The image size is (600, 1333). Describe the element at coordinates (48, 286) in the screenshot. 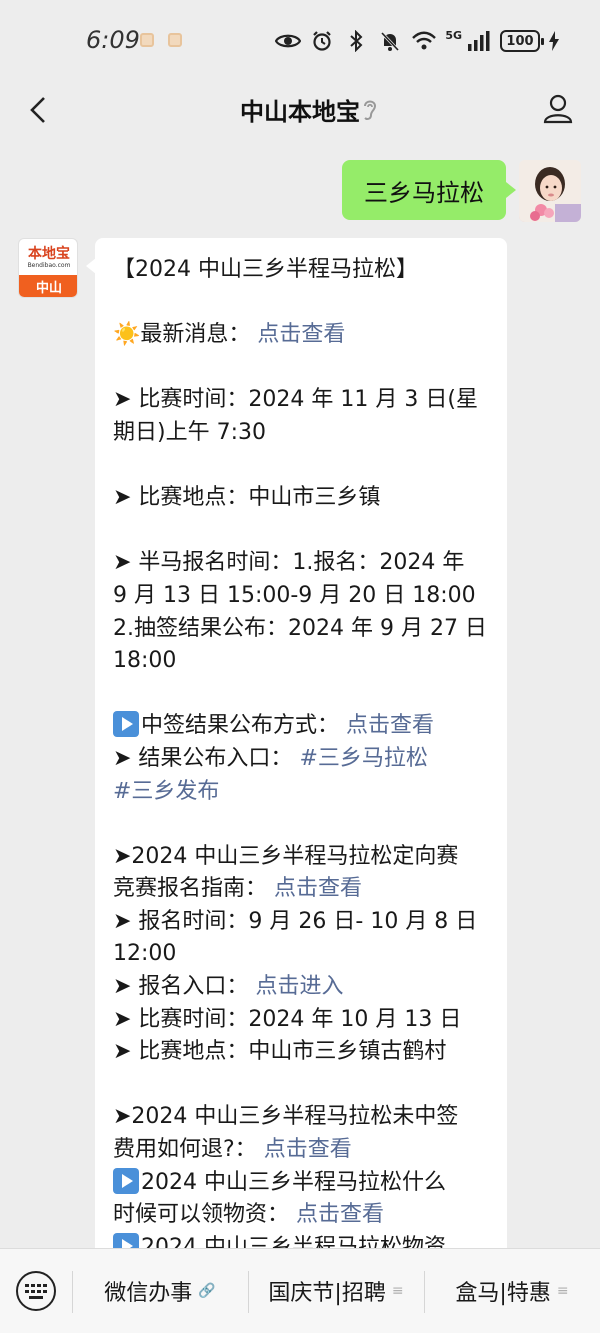

I see `logo-city: 中山` at that location.